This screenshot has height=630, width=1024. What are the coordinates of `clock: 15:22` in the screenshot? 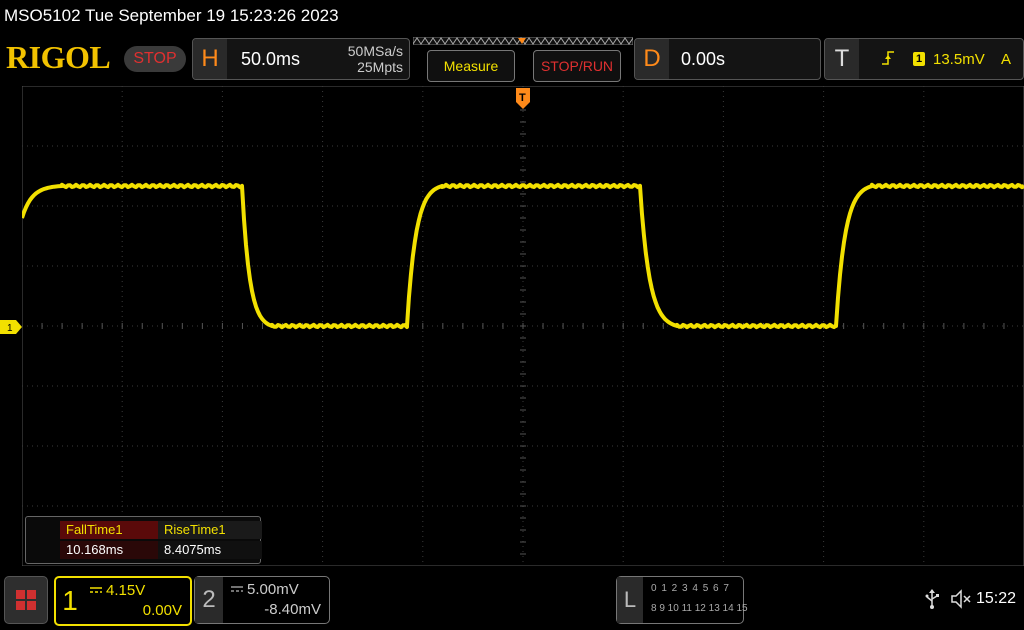 It's located at (996, 598).